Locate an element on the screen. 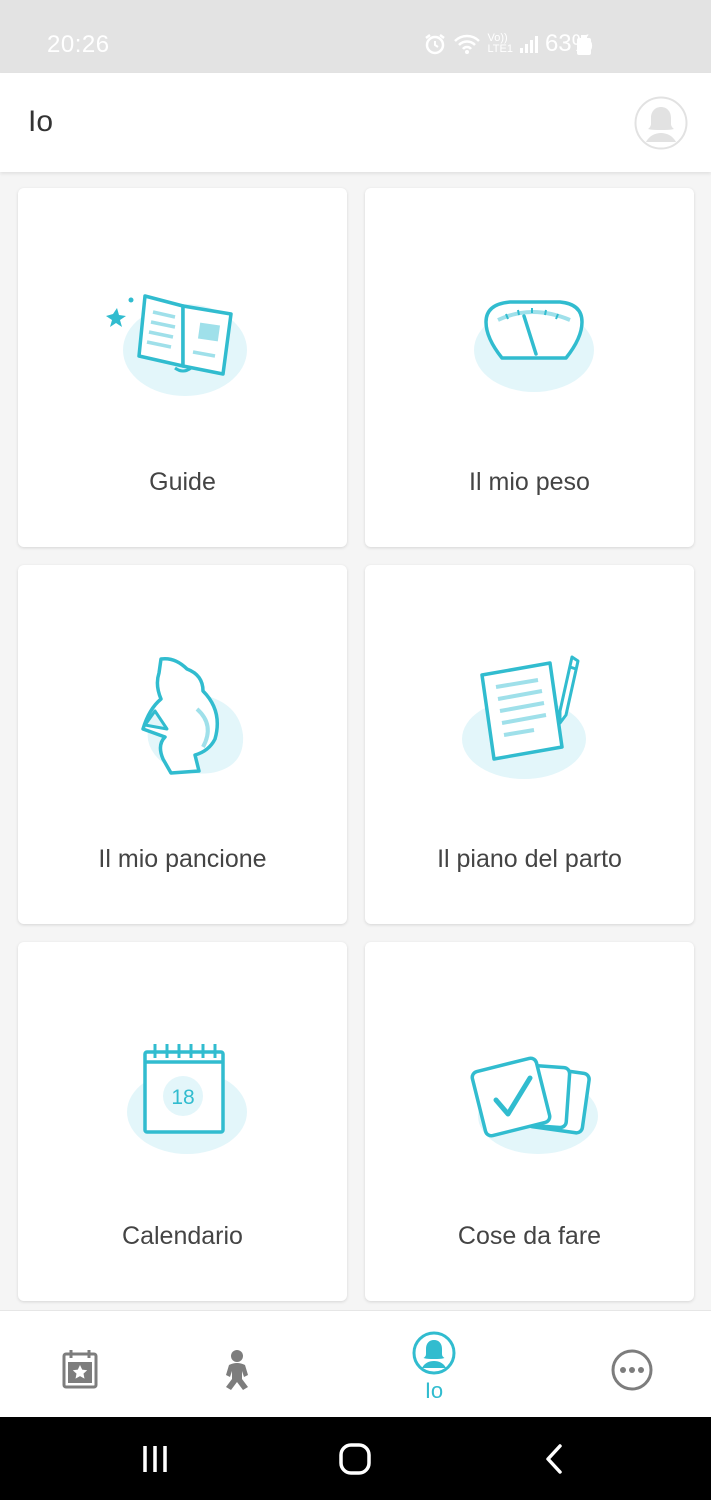  baby-icon is located at coordinates (237, 1370).